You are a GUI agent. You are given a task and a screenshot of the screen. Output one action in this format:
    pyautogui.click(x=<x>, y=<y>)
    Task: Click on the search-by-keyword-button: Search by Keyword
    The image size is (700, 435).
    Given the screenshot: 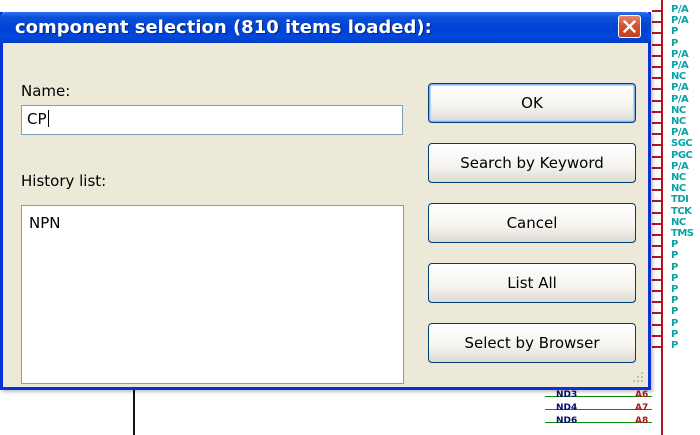 What is the action you would take?
    pyautogui.click(x=532, y=163)
    